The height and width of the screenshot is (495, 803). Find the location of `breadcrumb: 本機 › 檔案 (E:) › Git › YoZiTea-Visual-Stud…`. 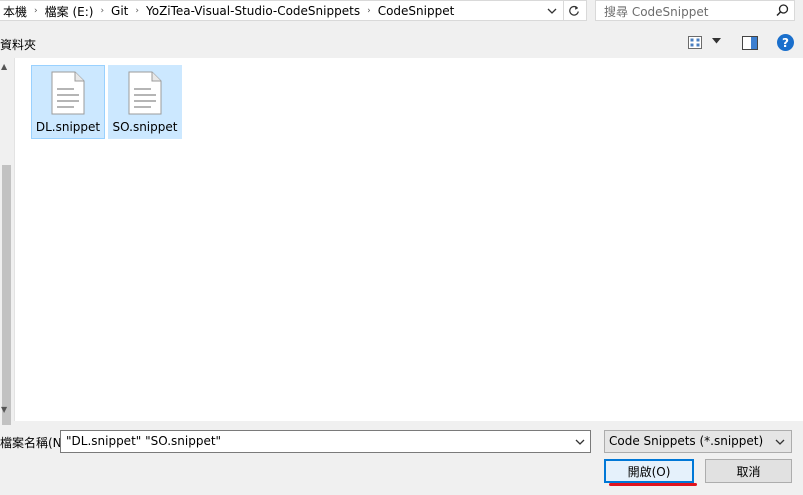

breadcrumb: 本機 › 檔案 (E:) › Git › YoZiTea-Visual-Stud… is located at coordinates (230, 11).